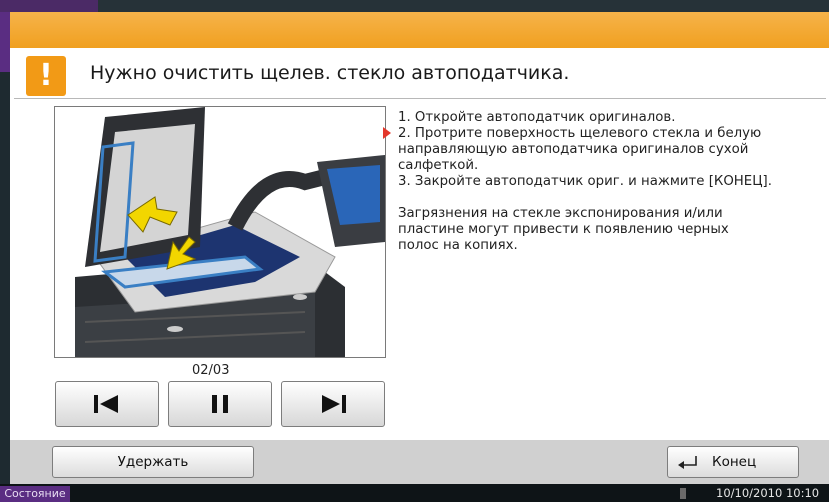 This screenshot has height=502, width=829. I want to click on return-arrow-icon, so click(687, 462).